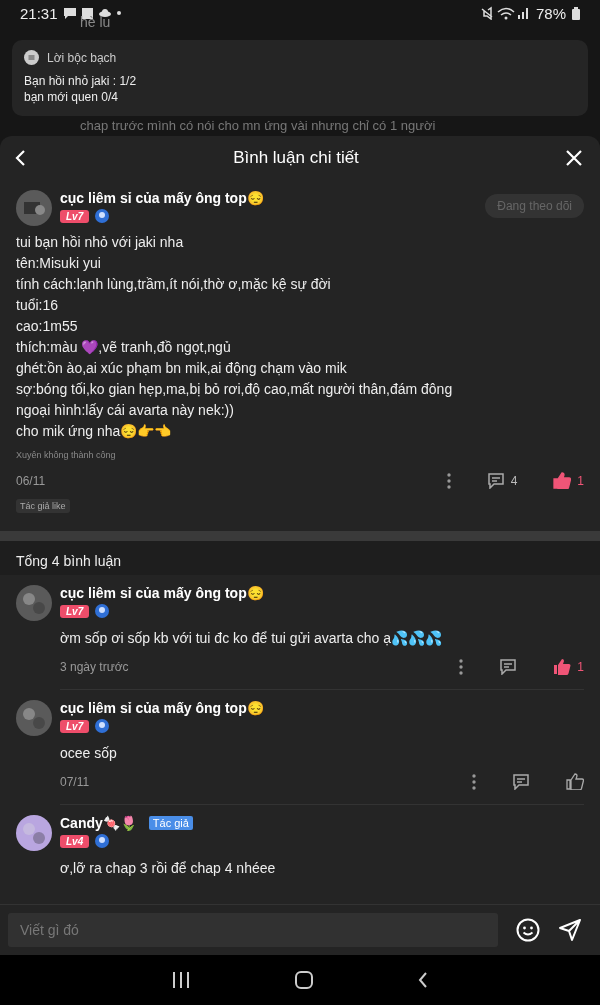  Describe the element at coordinates (304, 980) in the screenshot. I see `home-icon` at that location.